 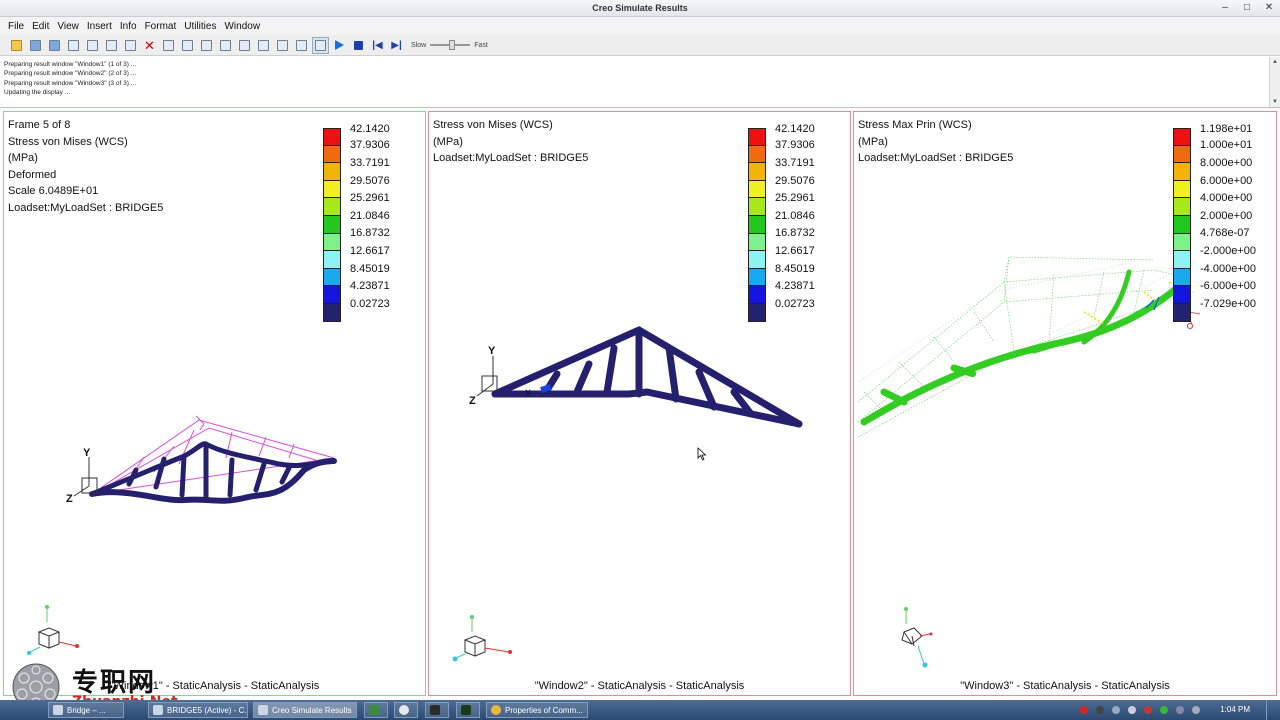 I want to click on animate-icon, so click(x=320, y=45).